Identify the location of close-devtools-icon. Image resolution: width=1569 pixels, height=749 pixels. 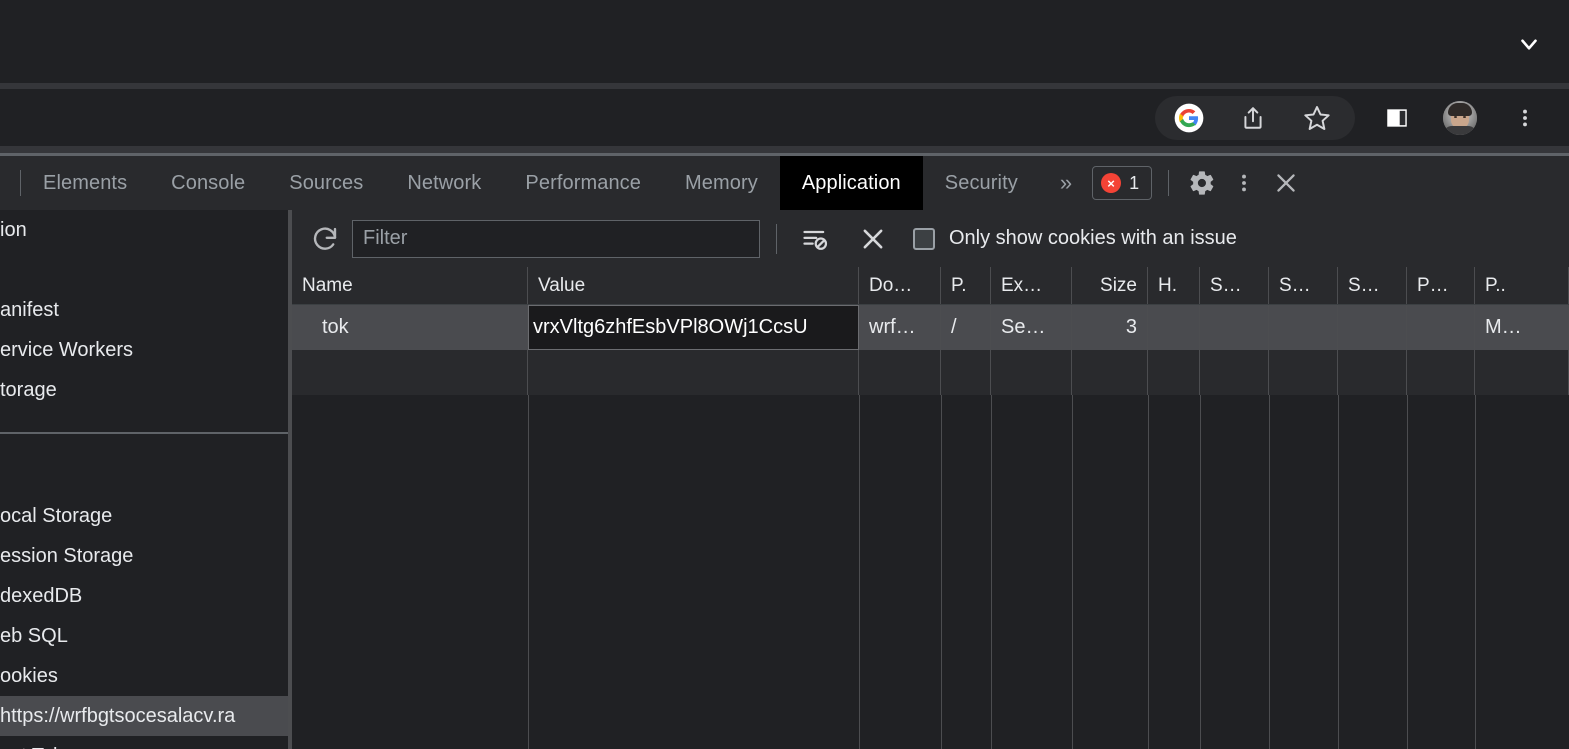
(1286, 183).